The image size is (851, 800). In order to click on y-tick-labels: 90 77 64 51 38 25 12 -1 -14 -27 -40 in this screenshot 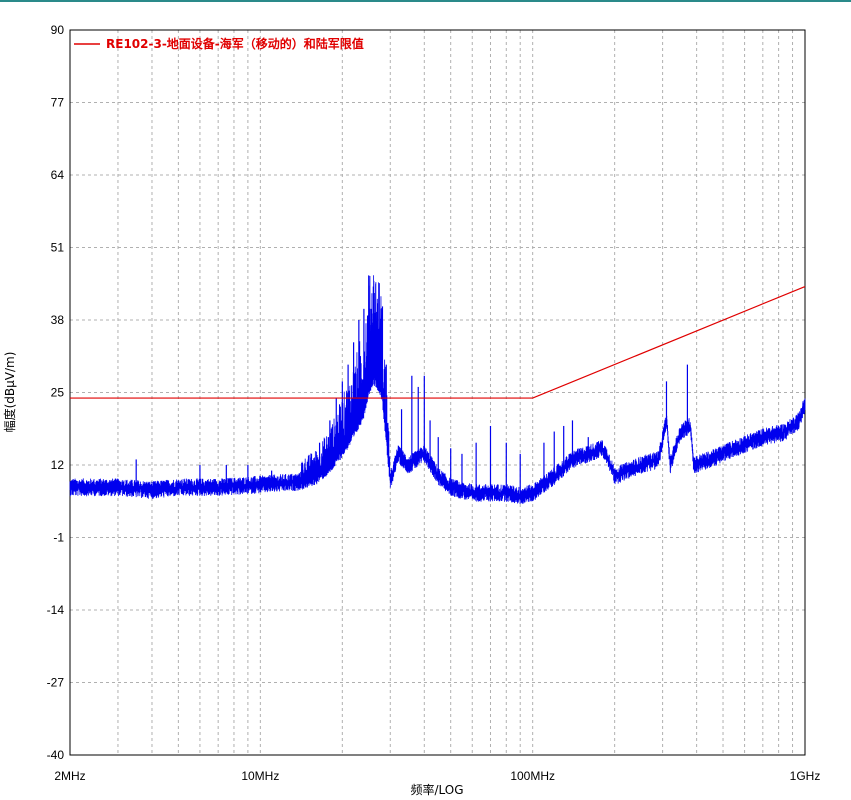, I will do `click(56, 392)`.